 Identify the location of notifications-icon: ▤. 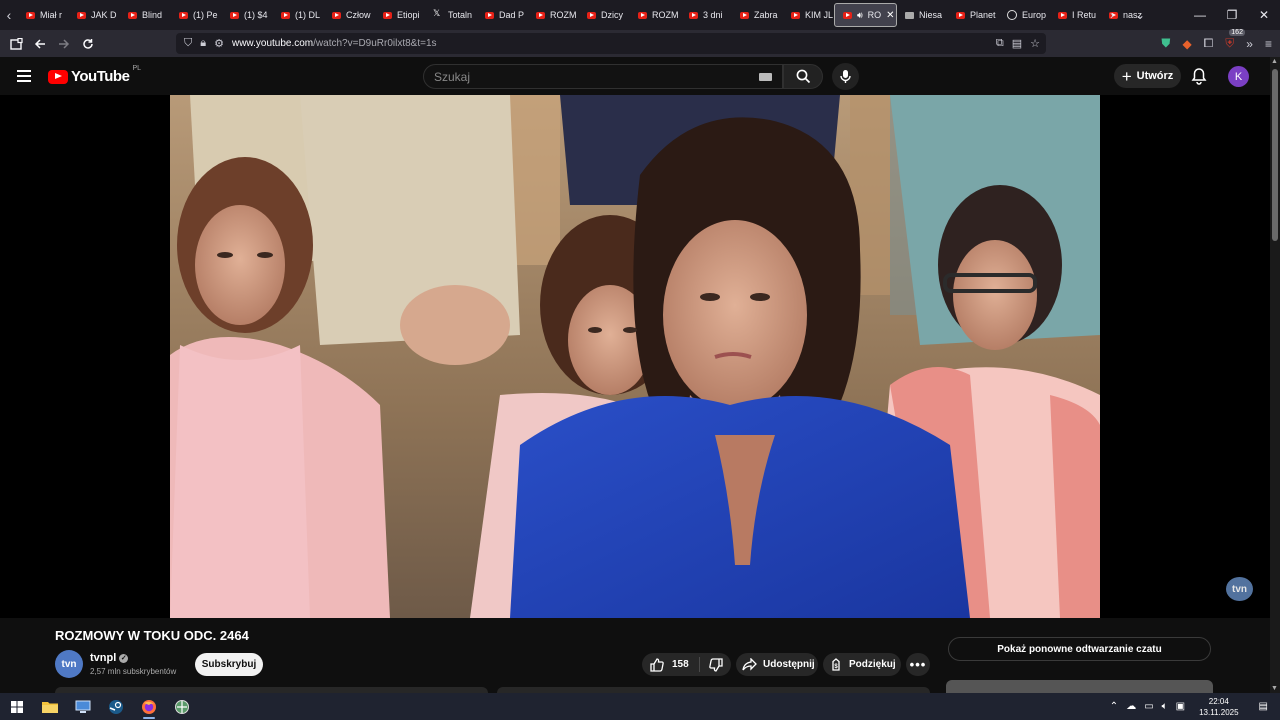
(1263, 706).